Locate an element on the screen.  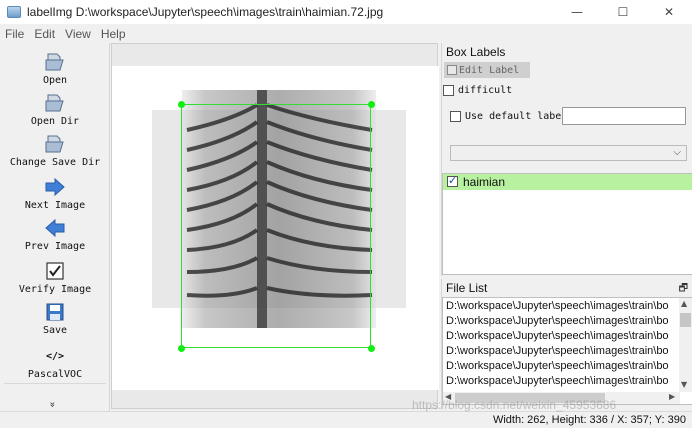
change-save-dir-label: Change Save Dir is located at coordinates (55, 162).